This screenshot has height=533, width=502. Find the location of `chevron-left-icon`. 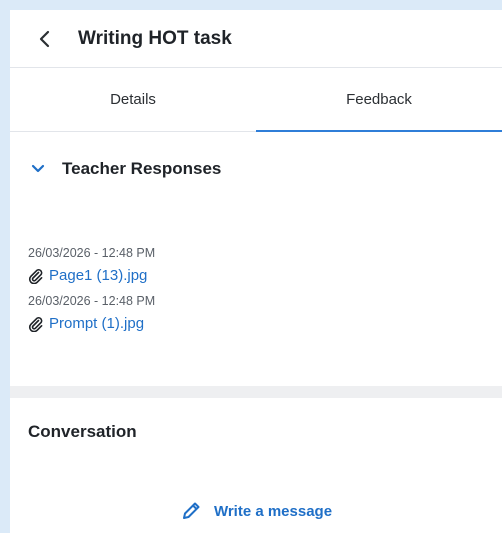

chevron-left-icon is located at coordinates (44, 38).